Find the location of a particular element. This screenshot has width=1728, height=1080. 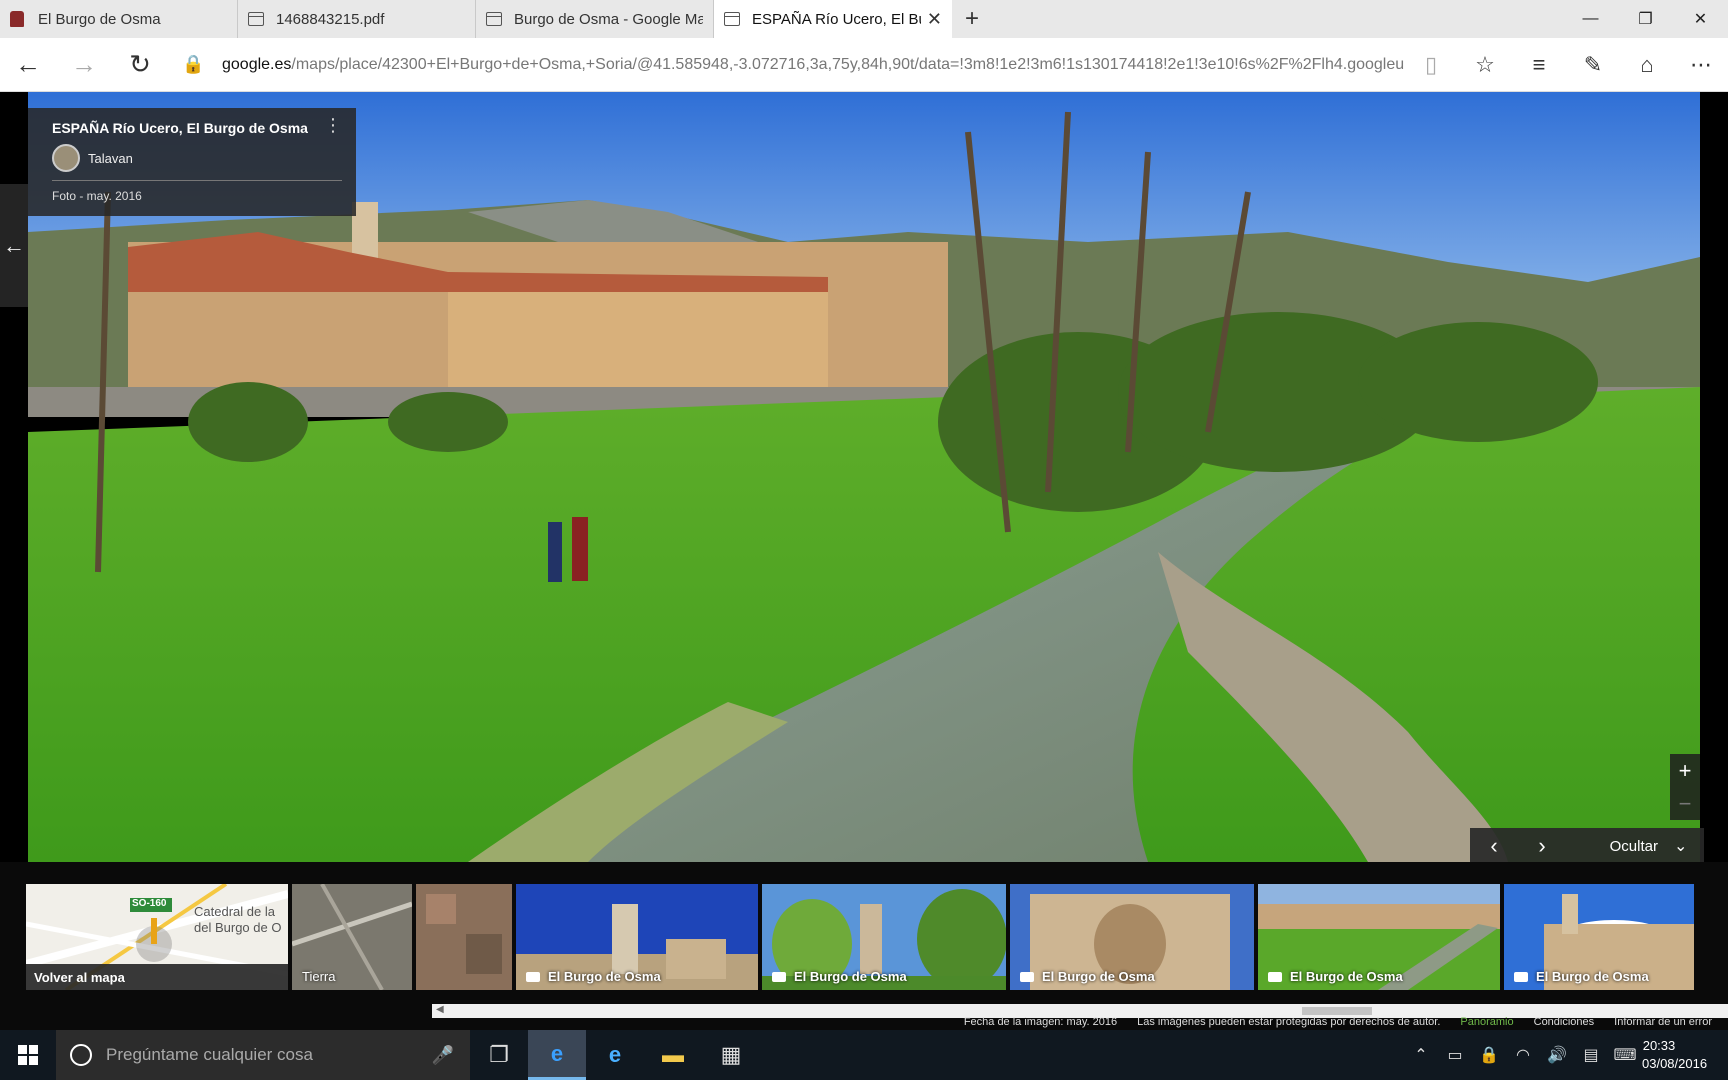

next-photo-button: › is located at coordinates (1542, 846).